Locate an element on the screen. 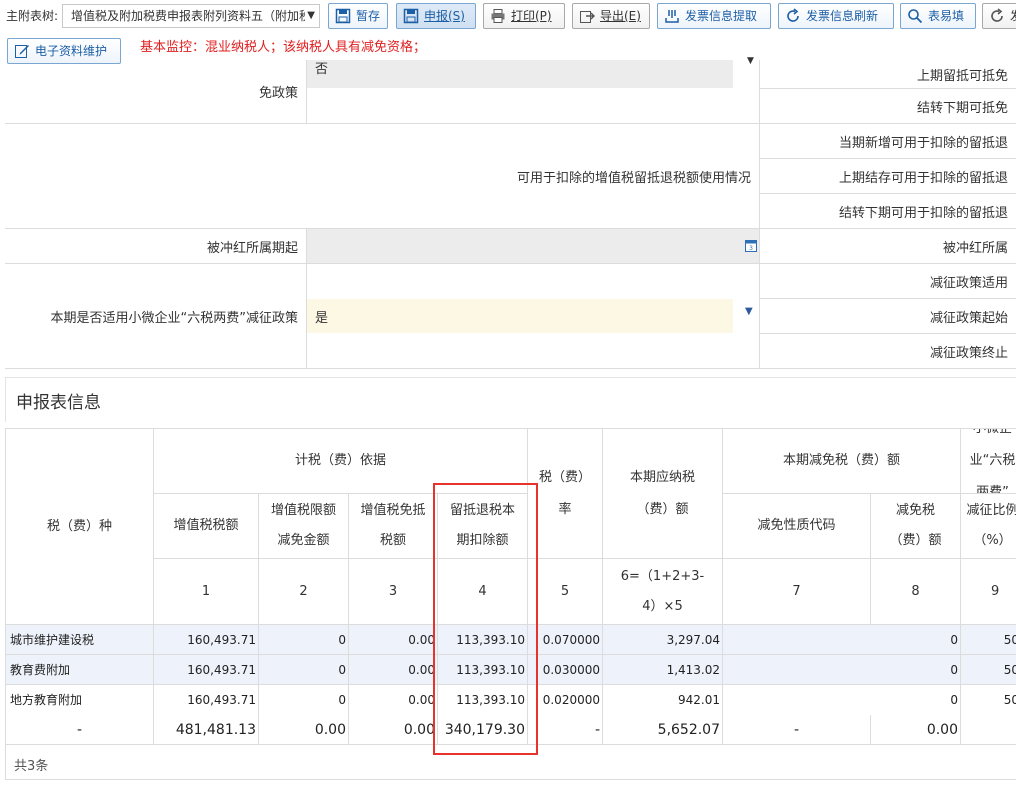  exemption-policy-select: 否 is located at coordinates (520, 74).